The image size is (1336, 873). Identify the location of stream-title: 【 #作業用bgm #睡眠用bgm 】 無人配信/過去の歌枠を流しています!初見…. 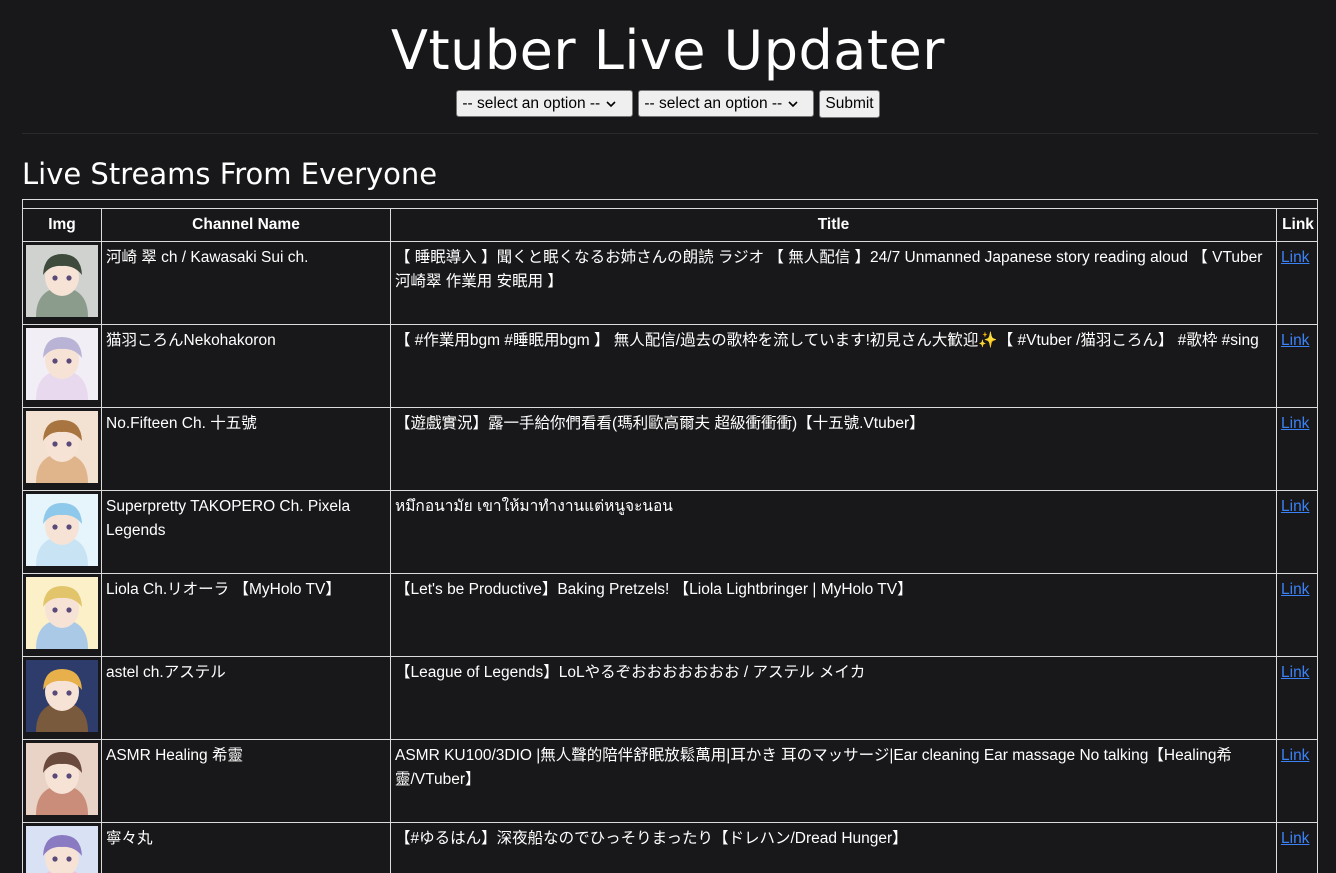
(833, 366).